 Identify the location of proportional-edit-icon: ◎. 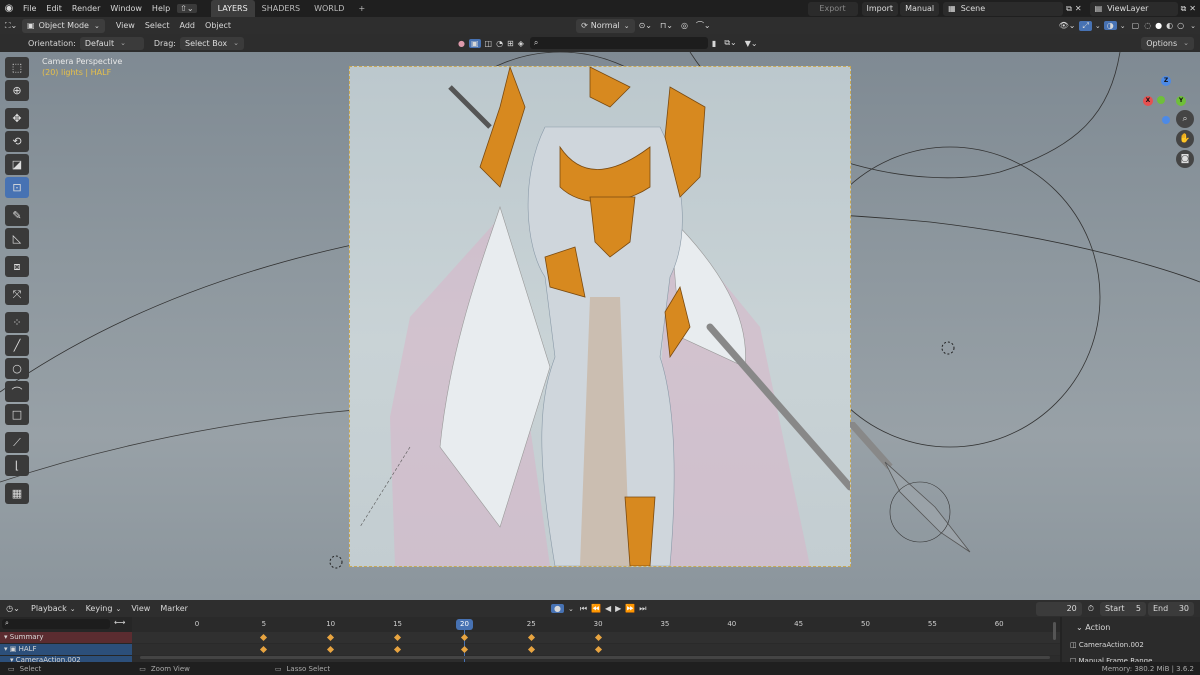
(684, 25).